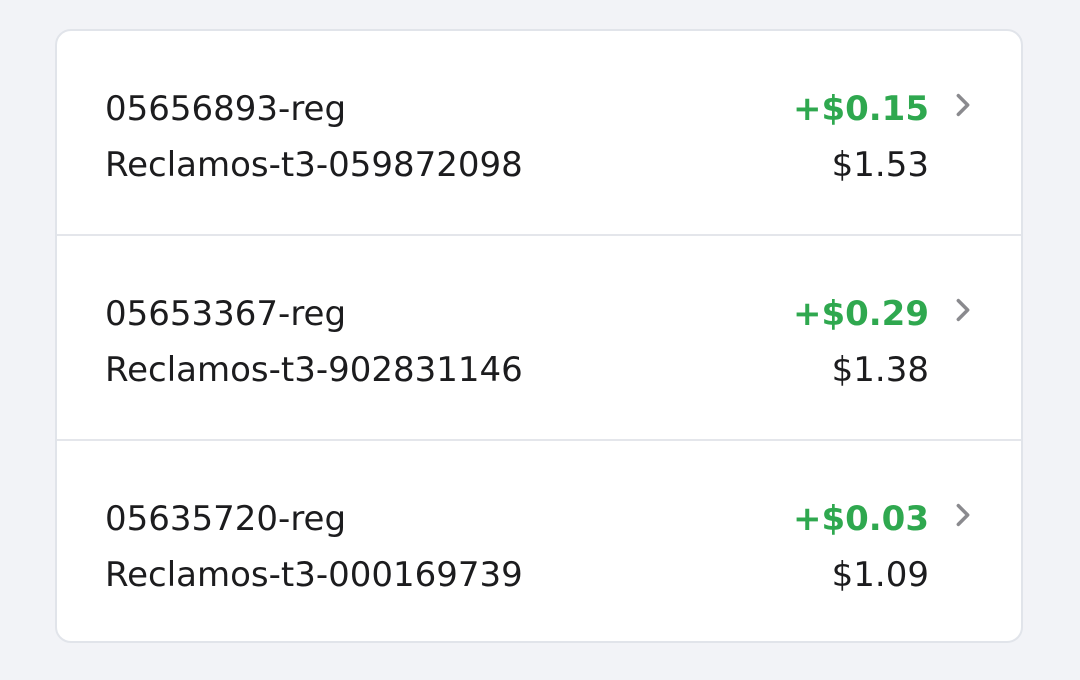 This screenshot has width=1080, height=680. What do you see at coordinates (860, 519) in the screenshot?
I see `amount-change: +$0.03` at bounding box center [860, 519].